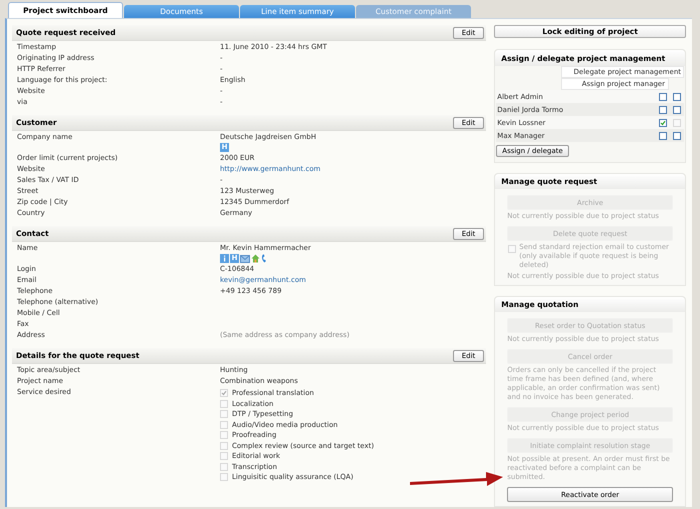  Describe the element at coordinates (245, 258) in the screenshot. I see `envelope-icon` at that location.